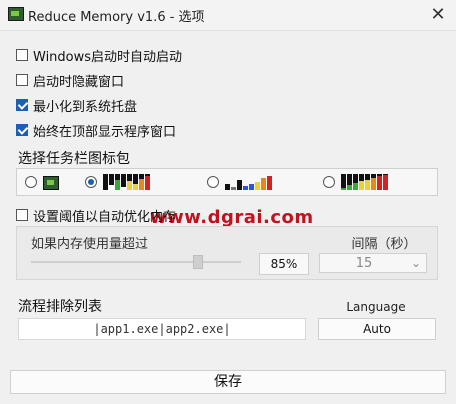 The height and width of the screenshot is (404, 456). I want to click on auto-optimize-checkbox, so click(22, 215).